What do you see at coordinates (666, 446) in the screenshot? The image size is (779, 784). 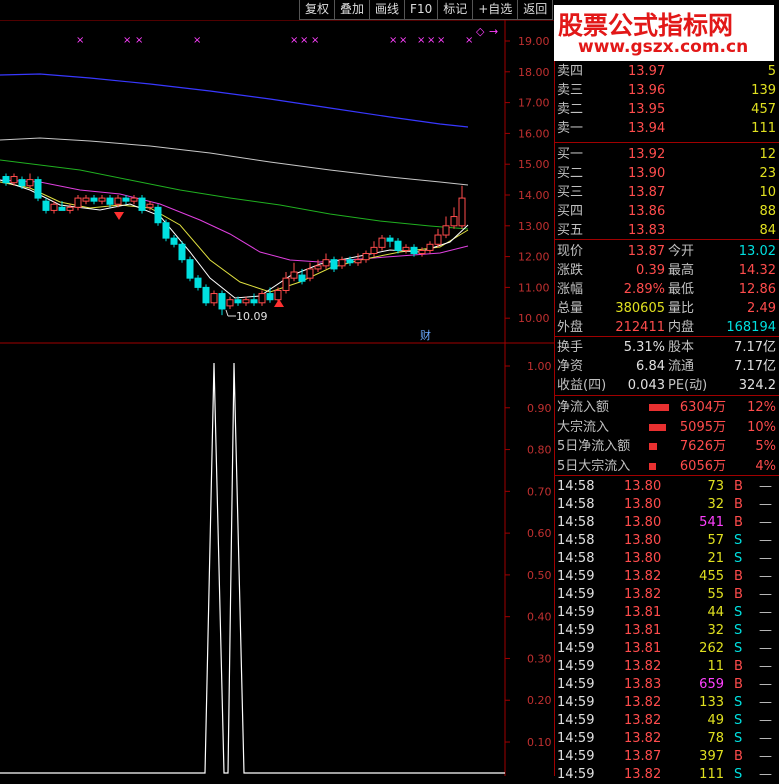 I see `fund-flow-row: 5日净流入额 7626万 5%` at bounding box center [666, 446].